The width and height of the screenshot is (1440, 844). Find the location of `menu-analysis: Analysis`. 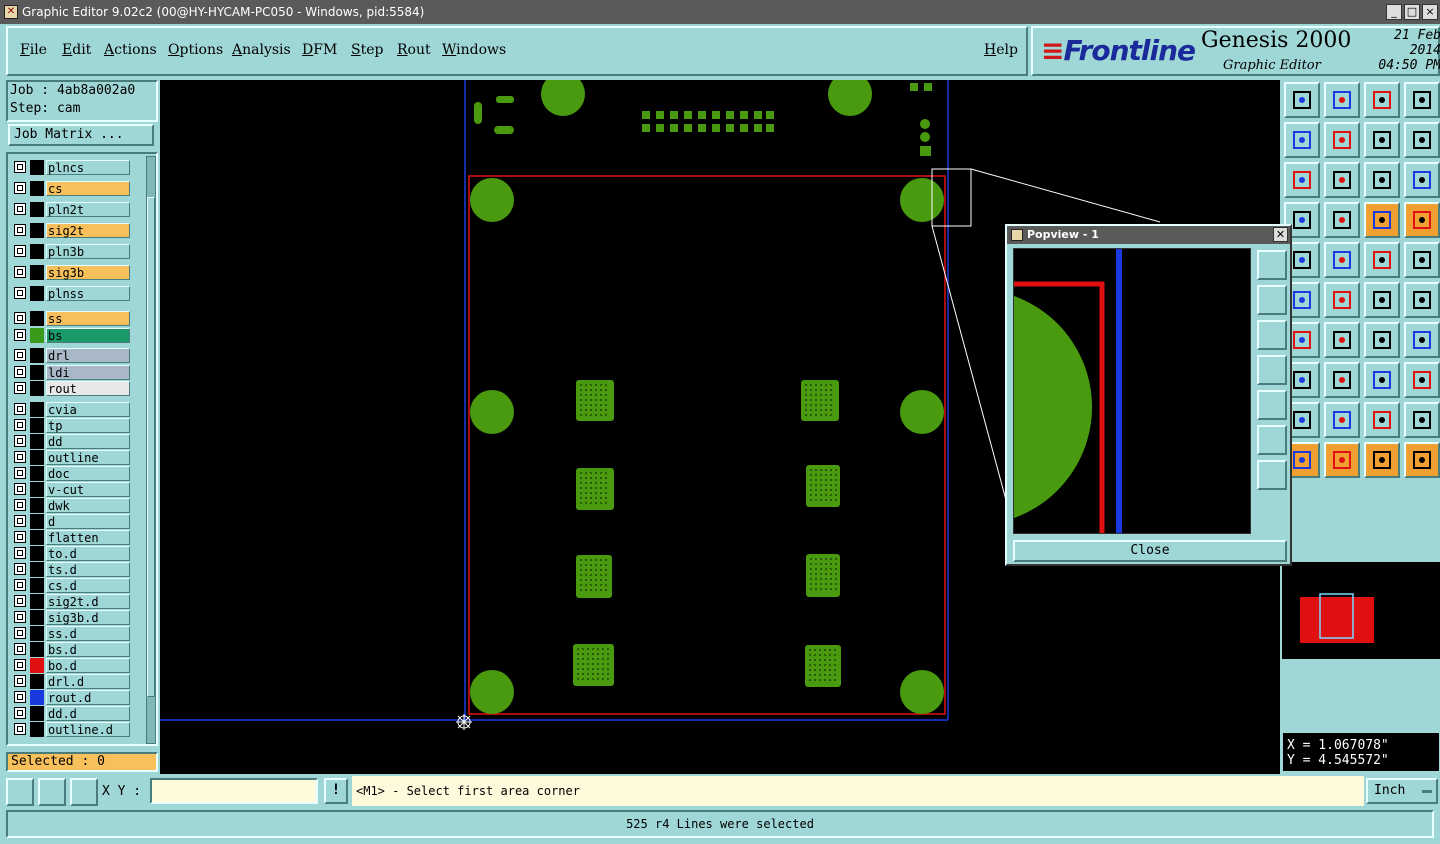

menu-analysis: Analysis is located at coordinates (261, 50).